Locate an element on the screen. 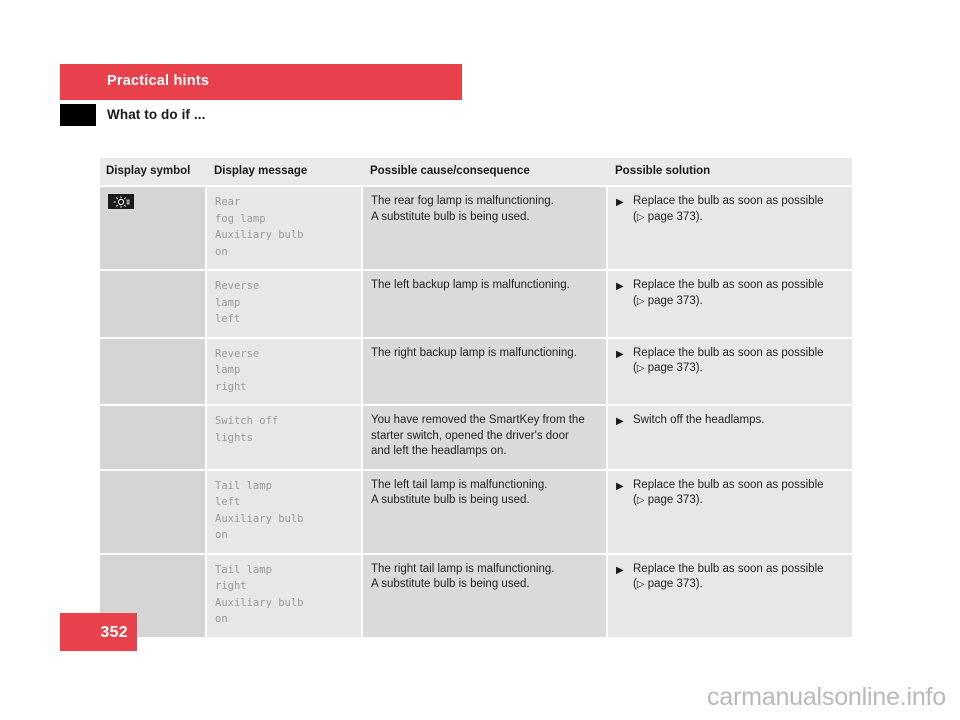  column-header-display-message: Display message is located at coordinates (284, 172).